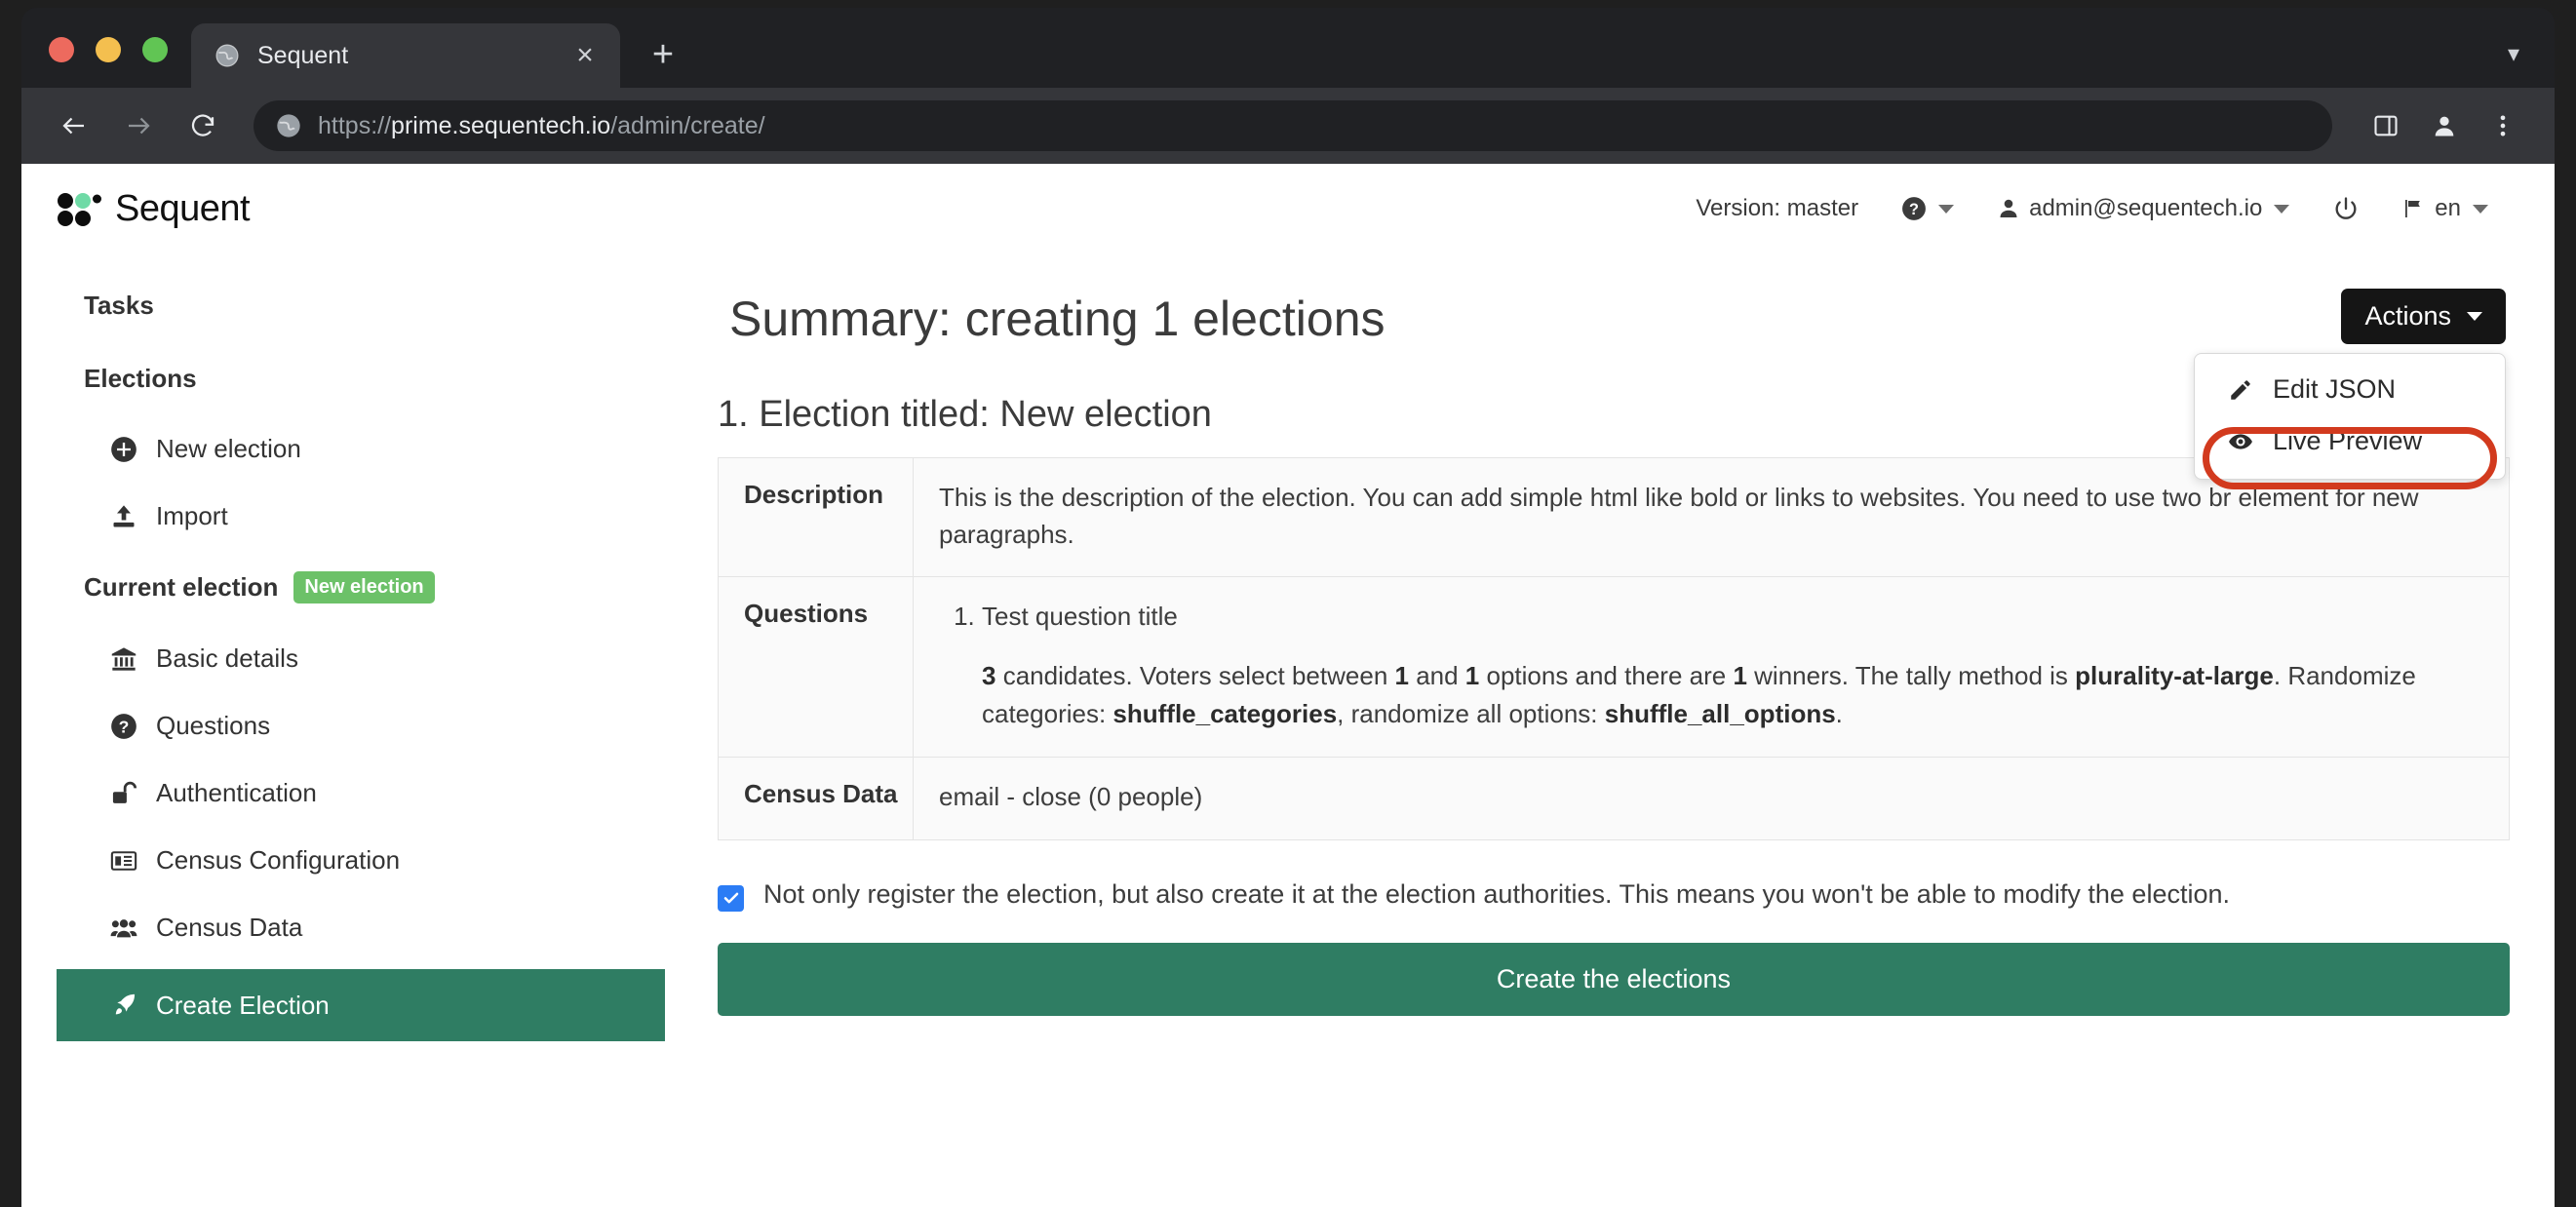 The image size is (2576, 1207). I want to click on bank-icon, so click(123, 659).